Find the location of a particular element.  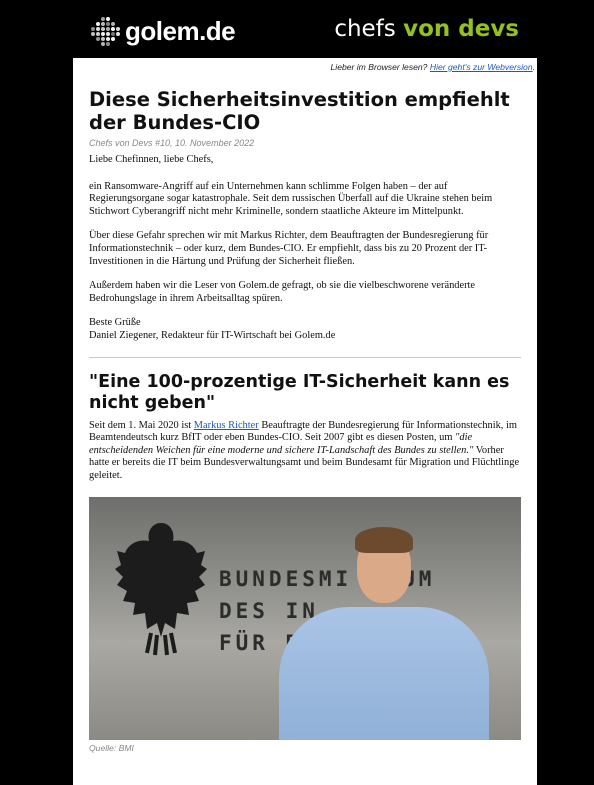

wall-text-line-2: DES IN is located at coordinates (269, 611).